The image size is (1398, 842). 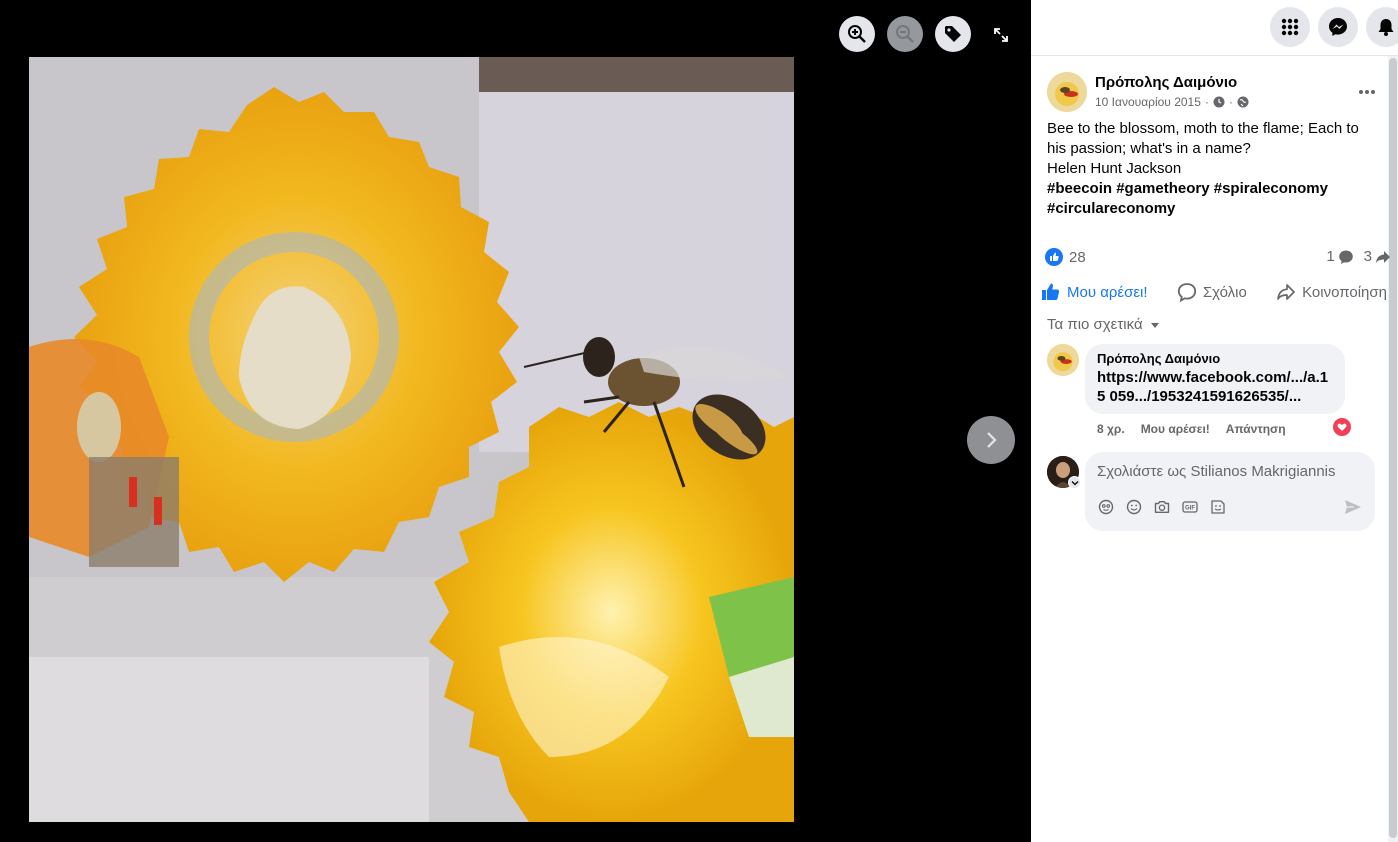 I want to click on emoji-icon, so click(x=1134, y=507).